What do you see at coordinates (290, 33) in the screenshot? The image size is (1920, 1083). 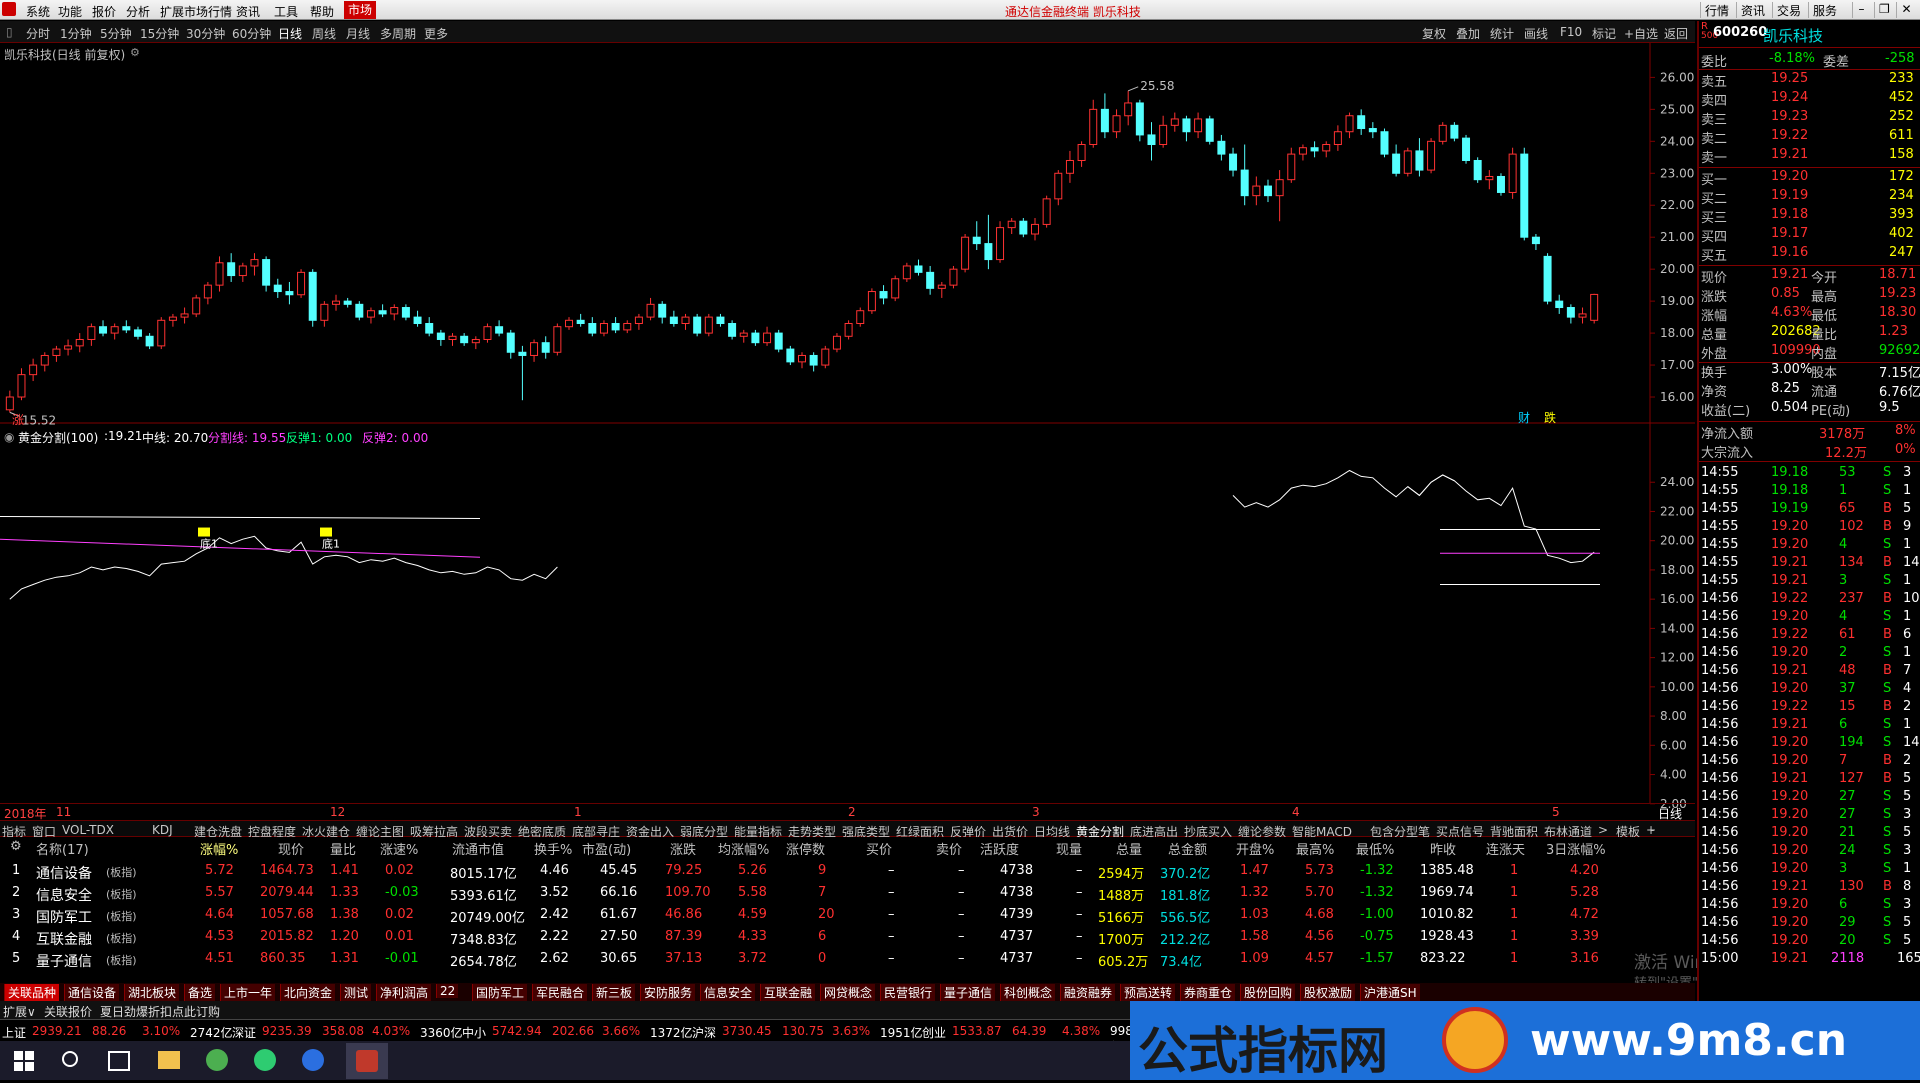 I see `period-tab-active: 日线` at bounding box center [290, 33].